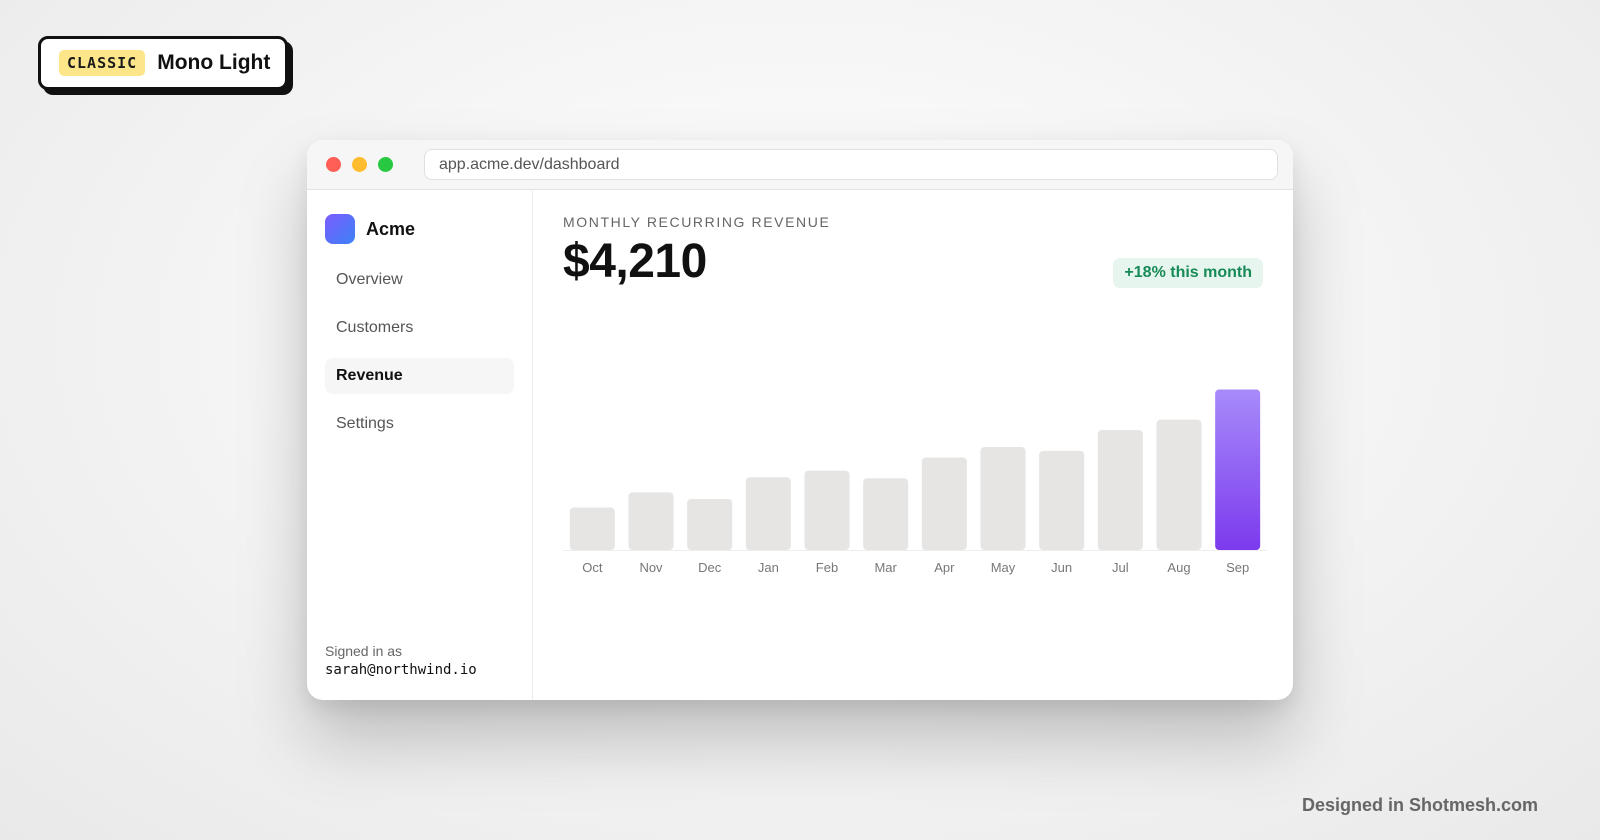  Describe the element at coordinates (340, 229) in the screenshot. I see `brand-logo-icon` at that location.